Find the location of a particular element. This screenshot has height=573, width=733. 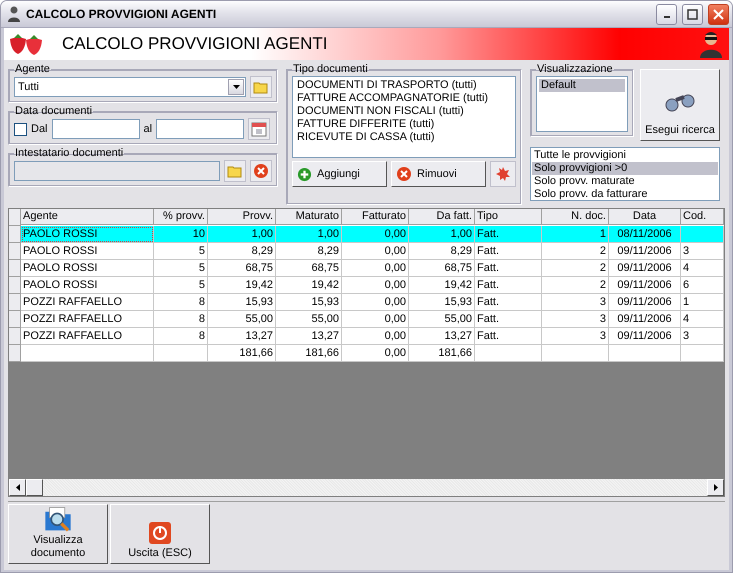

close-button is located at coordinates (718, 14).